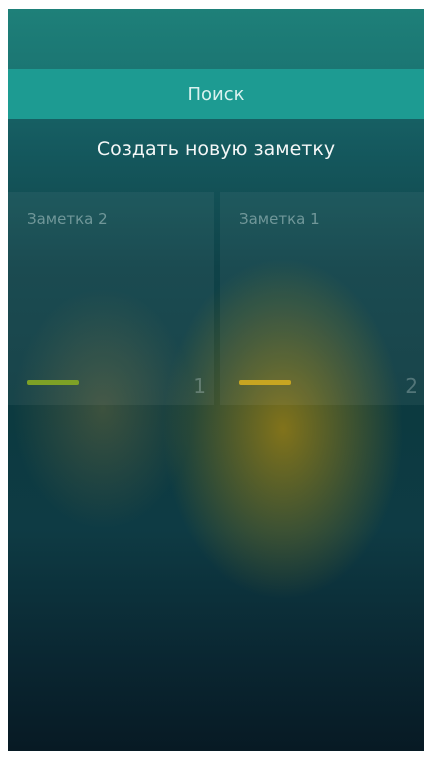 Image resolution: width=428 pixels, height=760 pixels. I want to click on note-card: Заметка 1 2, so click(322, 298).